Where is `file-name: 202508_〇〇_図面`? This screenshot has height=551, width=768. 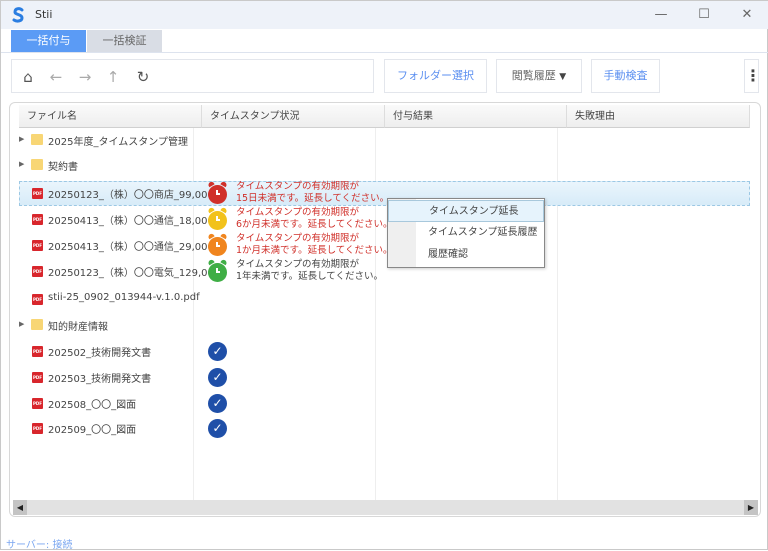 file-name: 202508_〇〇_図面 is located at coordinates (92, 405).